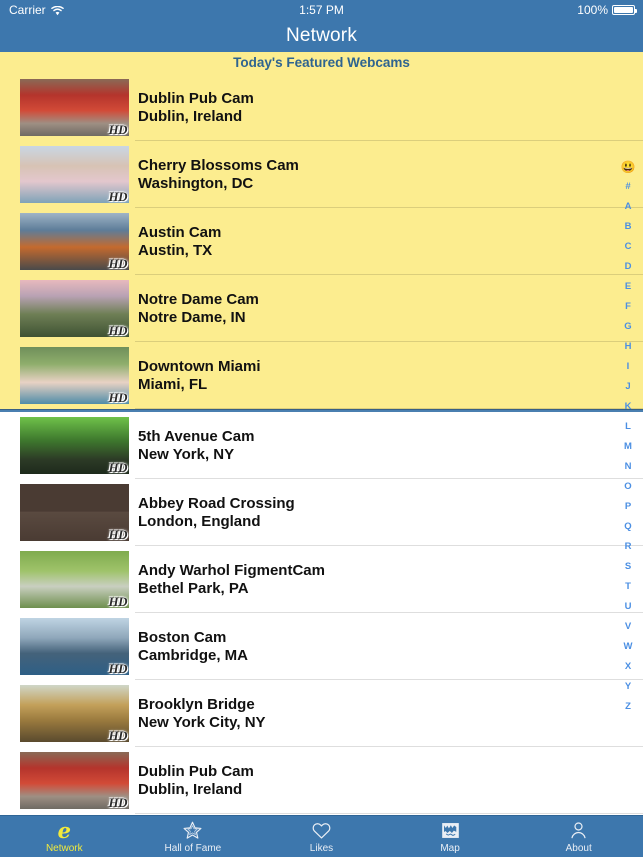 The image size is (643, 857). I want to click on webcam-location: Notre Dame, IN, so click(192, 317).